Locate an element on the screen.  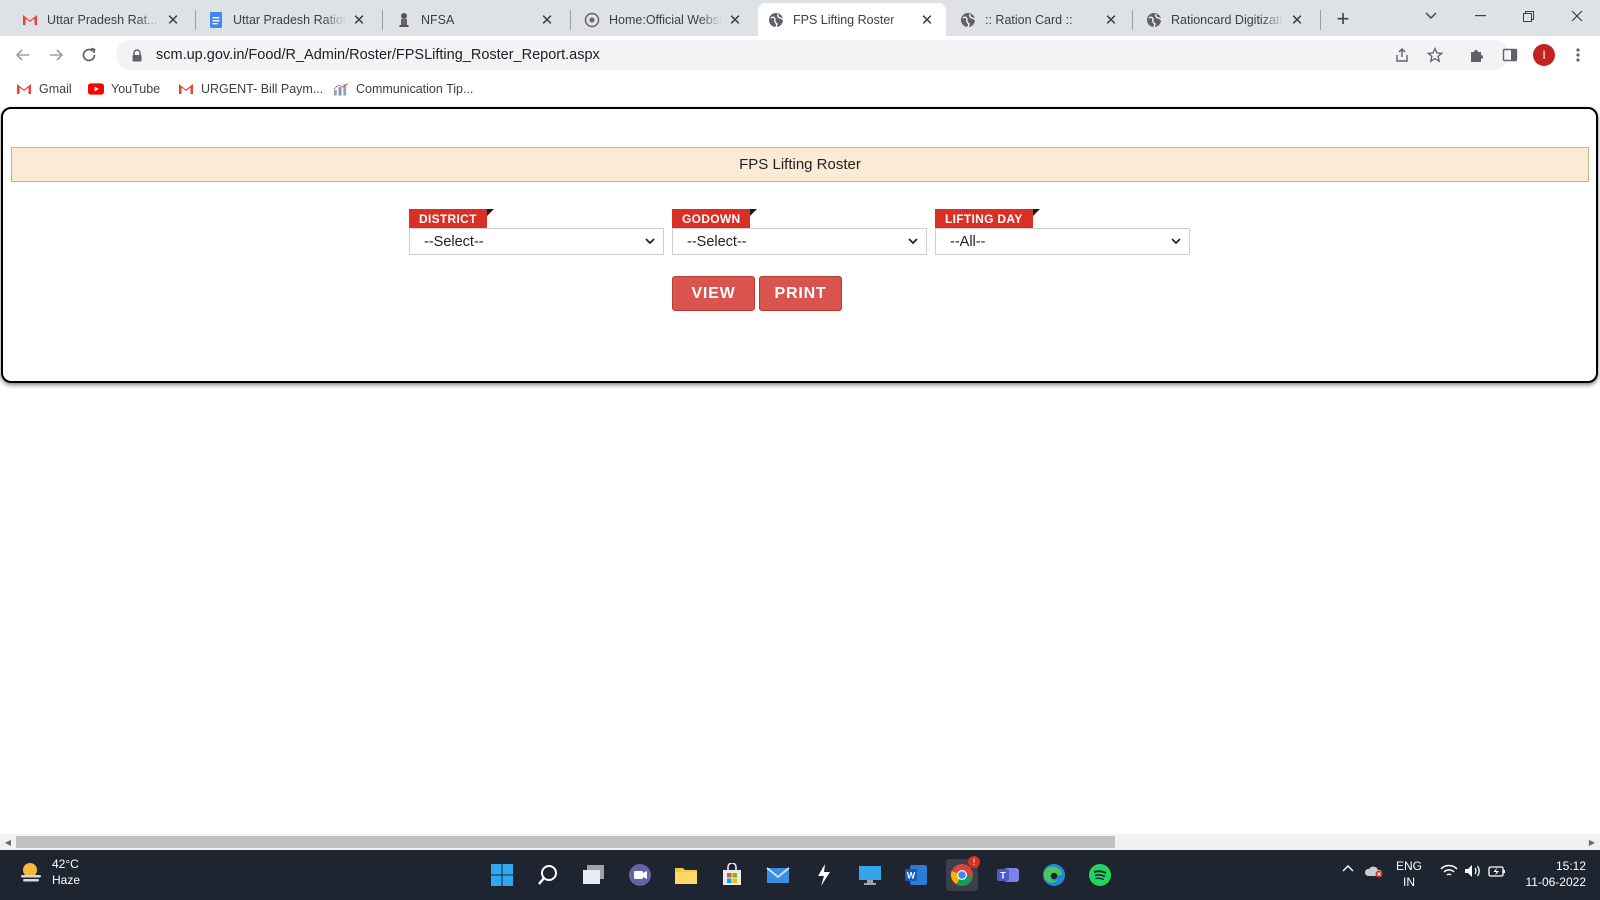
tab-gmail: Uttar Pradesh Rat... - ✕ is located at coordinates (102, 19).